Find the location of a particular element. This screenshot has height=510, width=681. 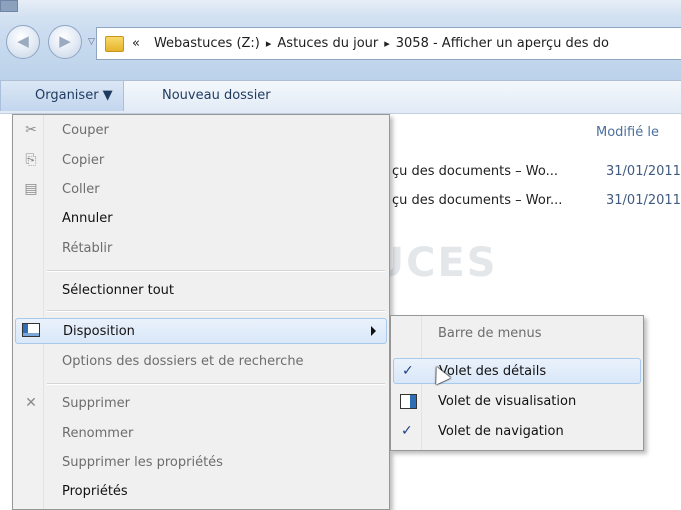

menu-item-label: Sélectionner tout is located at coordinates (118, 290).